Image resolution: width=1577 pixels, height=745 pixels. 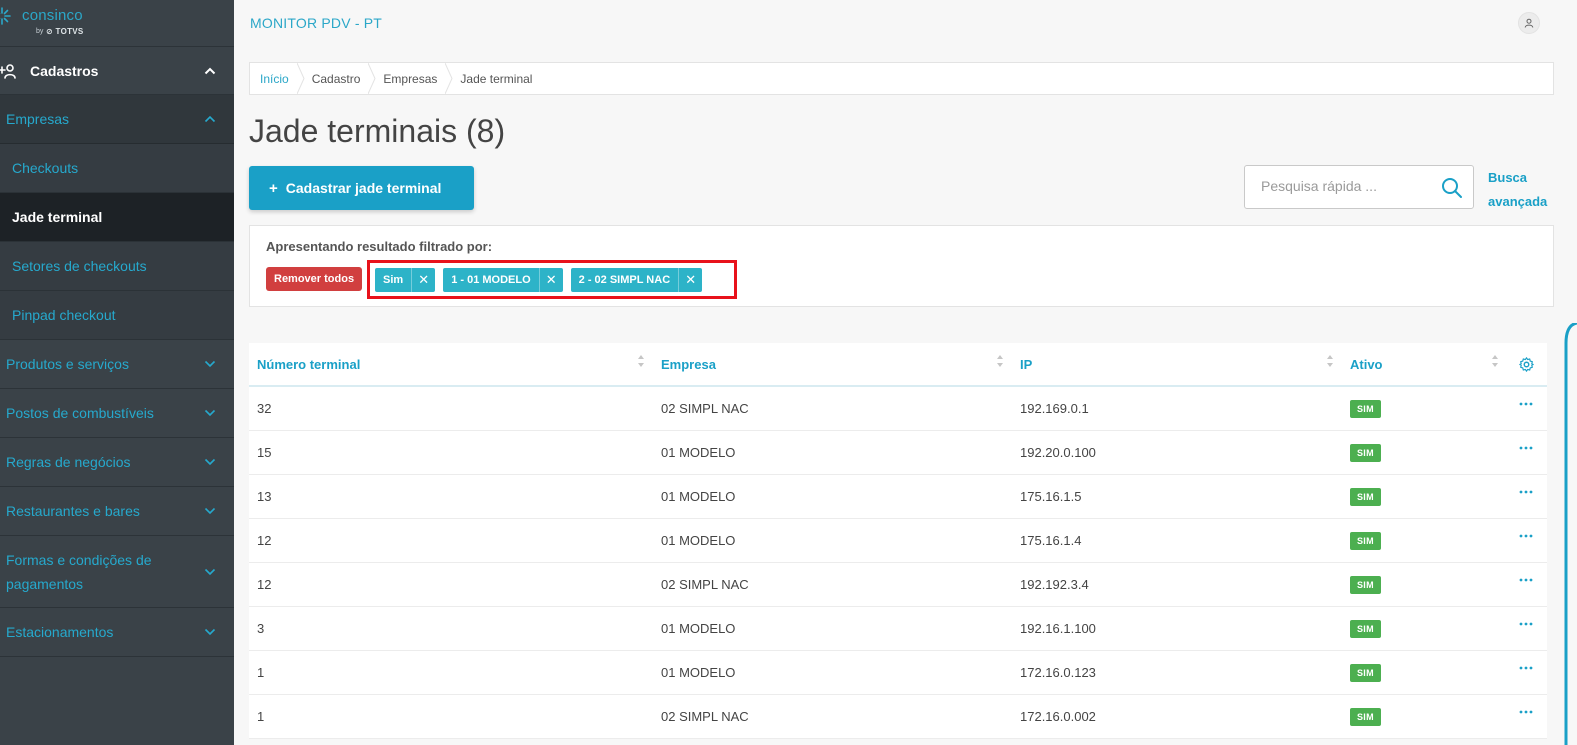 What do you see at coordinates (1568, 534) in the screenshot?
I see `scrollbar` at bounding box center [1568, 534].